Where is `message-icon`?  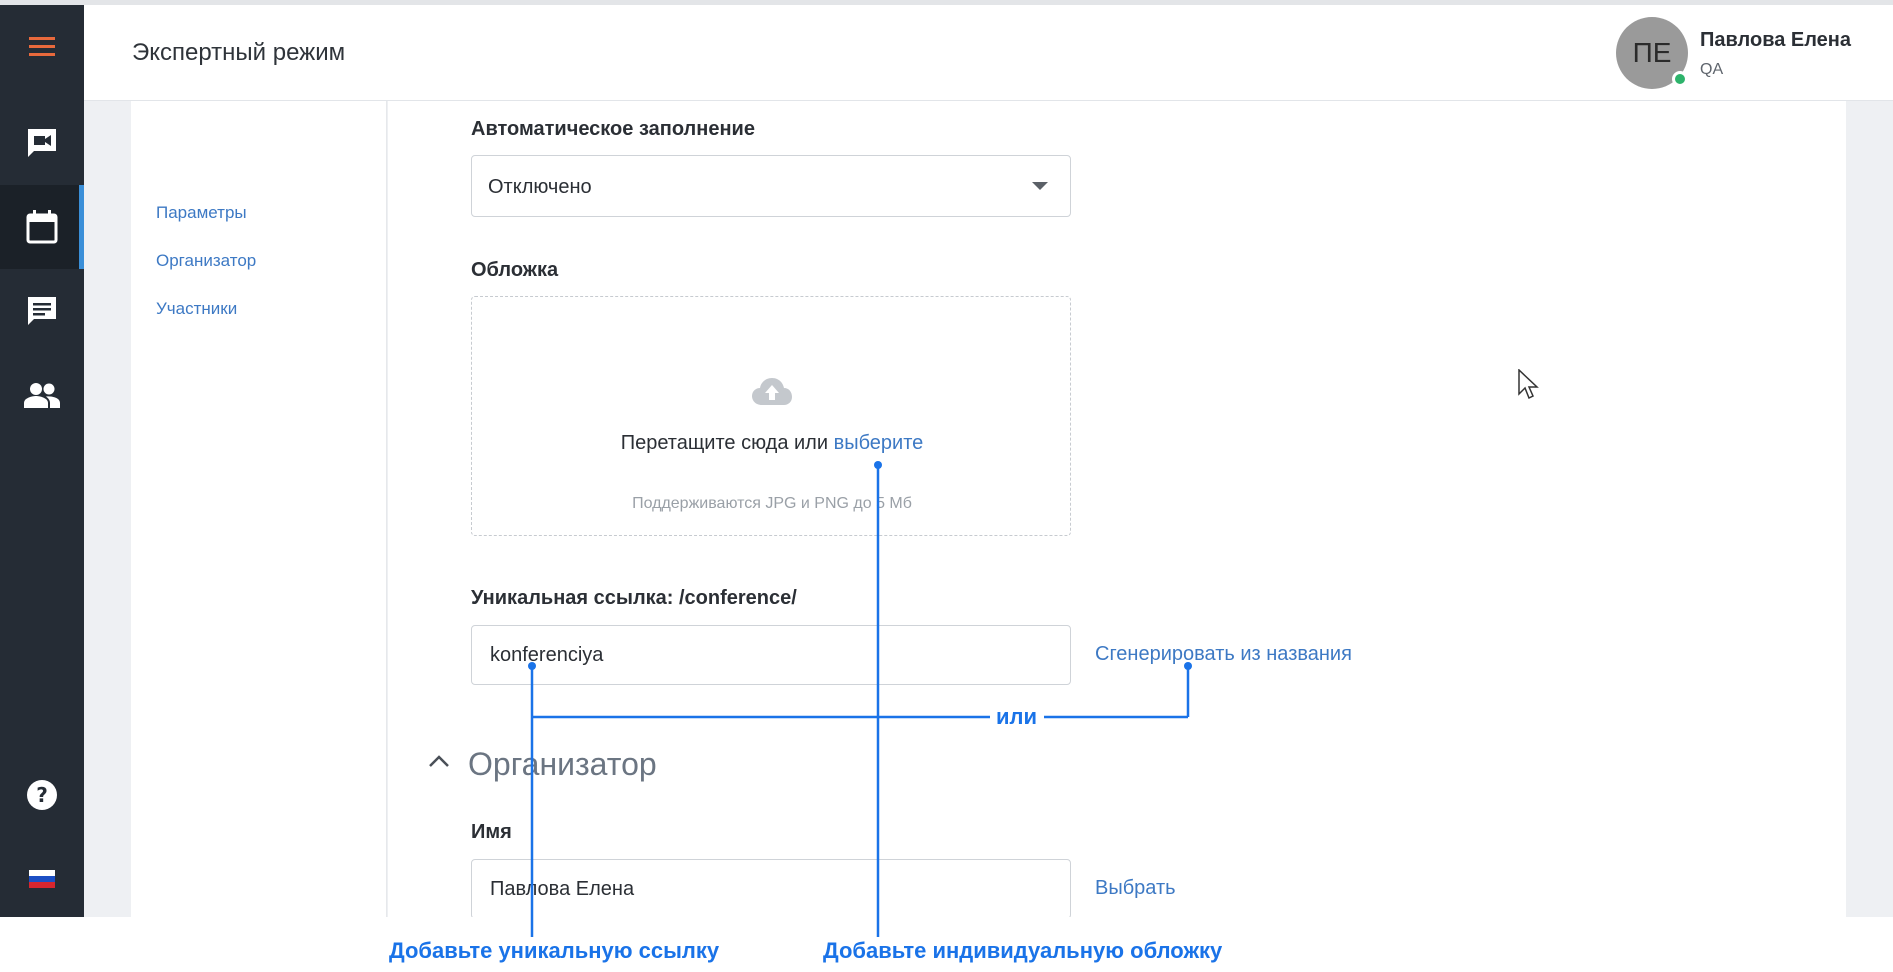 message-icon is located at coordinates (42, 311).